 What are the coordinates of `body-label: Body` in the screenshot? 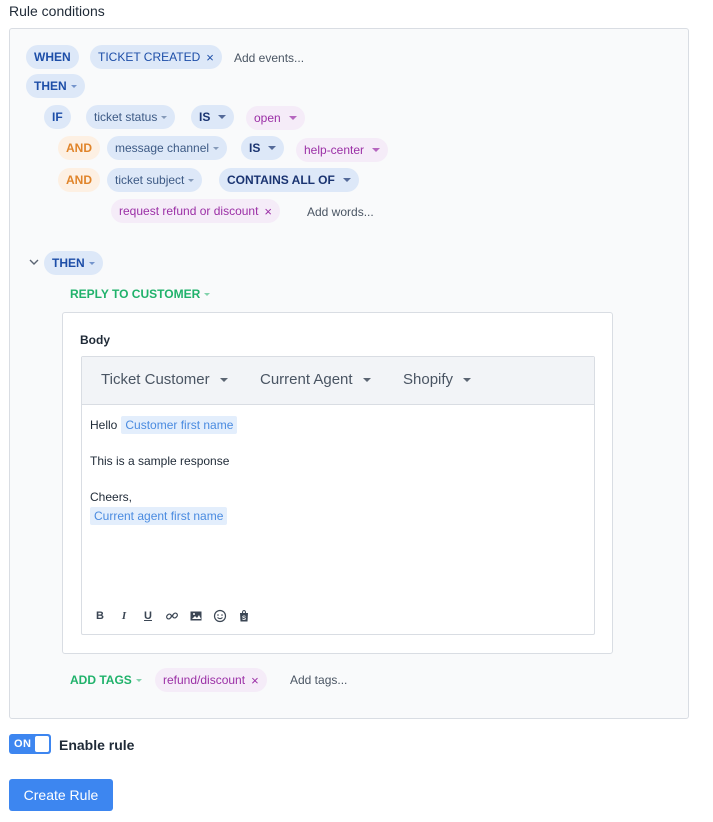 It's located at (95, 340).